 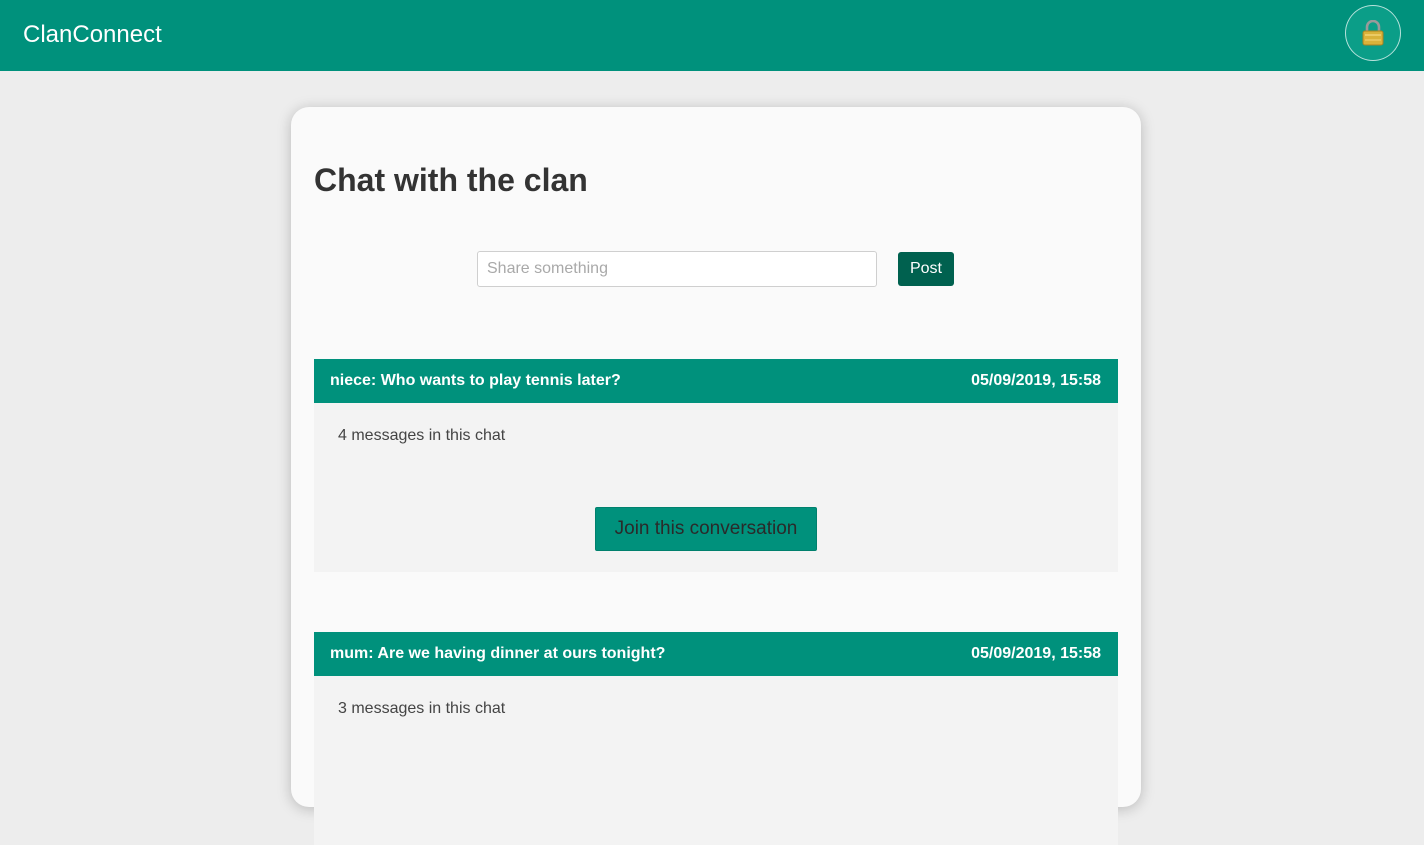 What do you see at coordinates (926, 269) in the screenshot?
I see `post-button: Post` at bounding box center [926, 269].